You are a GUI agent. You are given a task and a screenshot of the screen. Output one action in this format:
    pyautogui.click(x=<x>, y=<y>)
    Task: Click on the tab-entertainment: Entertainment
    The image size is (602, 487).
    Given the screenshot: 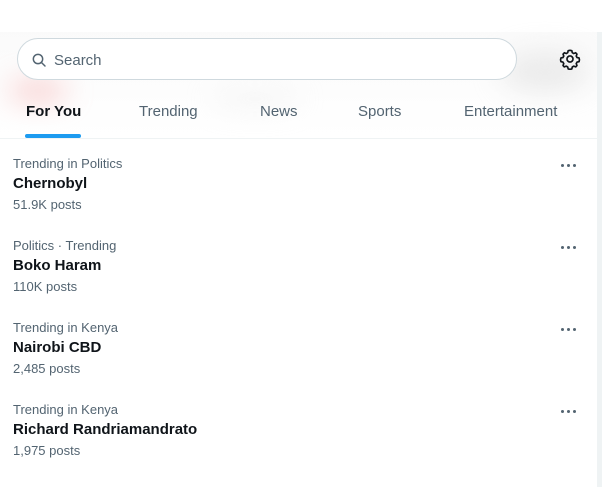 What is the action you would take?
    pyautogui.click(x=510, y=116)
    